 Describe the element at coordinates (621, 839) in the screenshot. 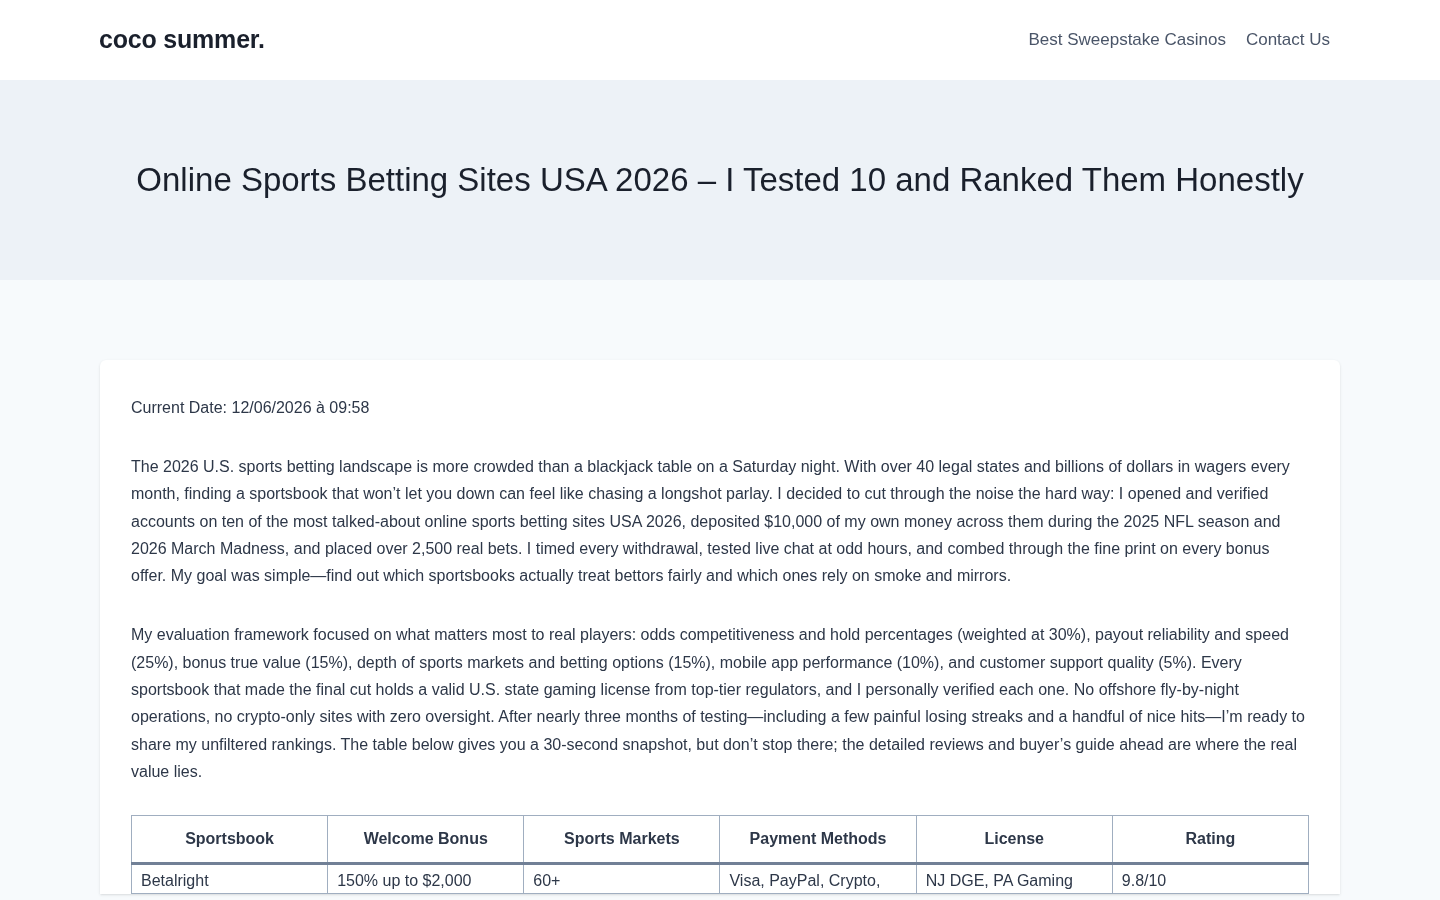

I see `column-header: Sports Markets` at that location.